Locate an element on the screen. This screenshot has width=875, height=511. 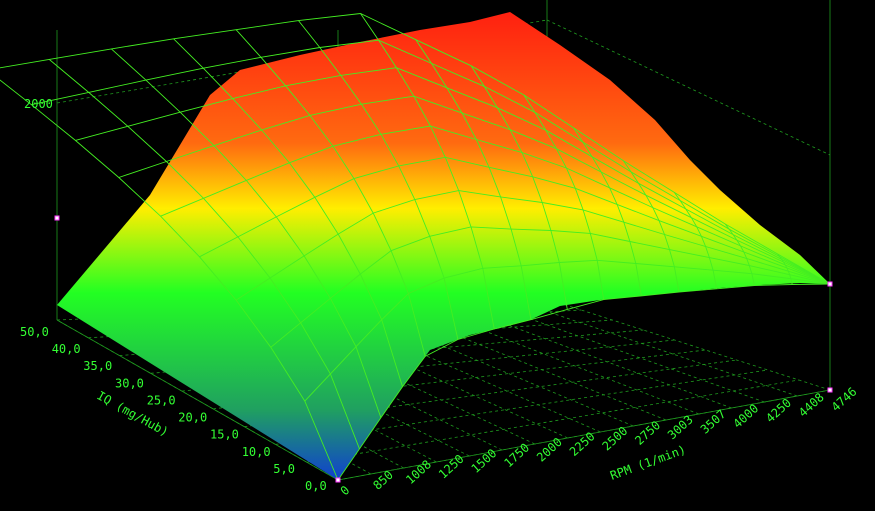
y-tick-label: 40,0 is located at coordinates (66, 349).